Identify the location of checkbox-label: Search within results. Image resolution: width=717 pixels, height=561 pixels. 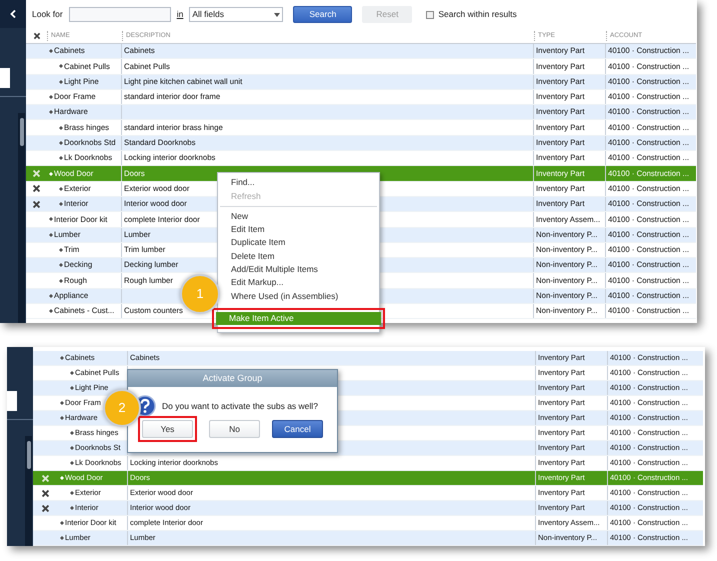
(477, 14).